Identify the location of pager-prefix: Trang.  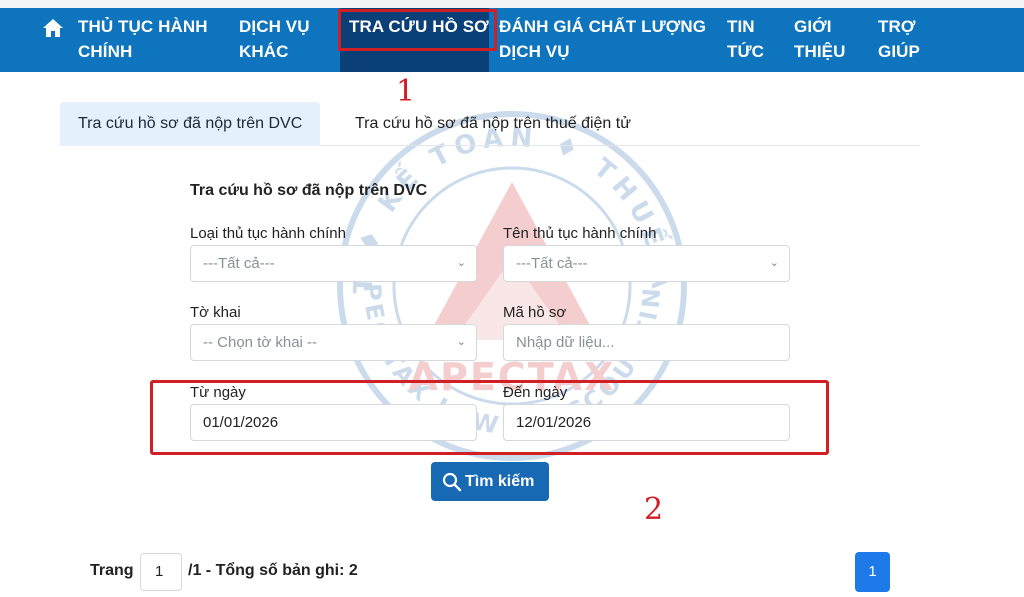
(112, 570).